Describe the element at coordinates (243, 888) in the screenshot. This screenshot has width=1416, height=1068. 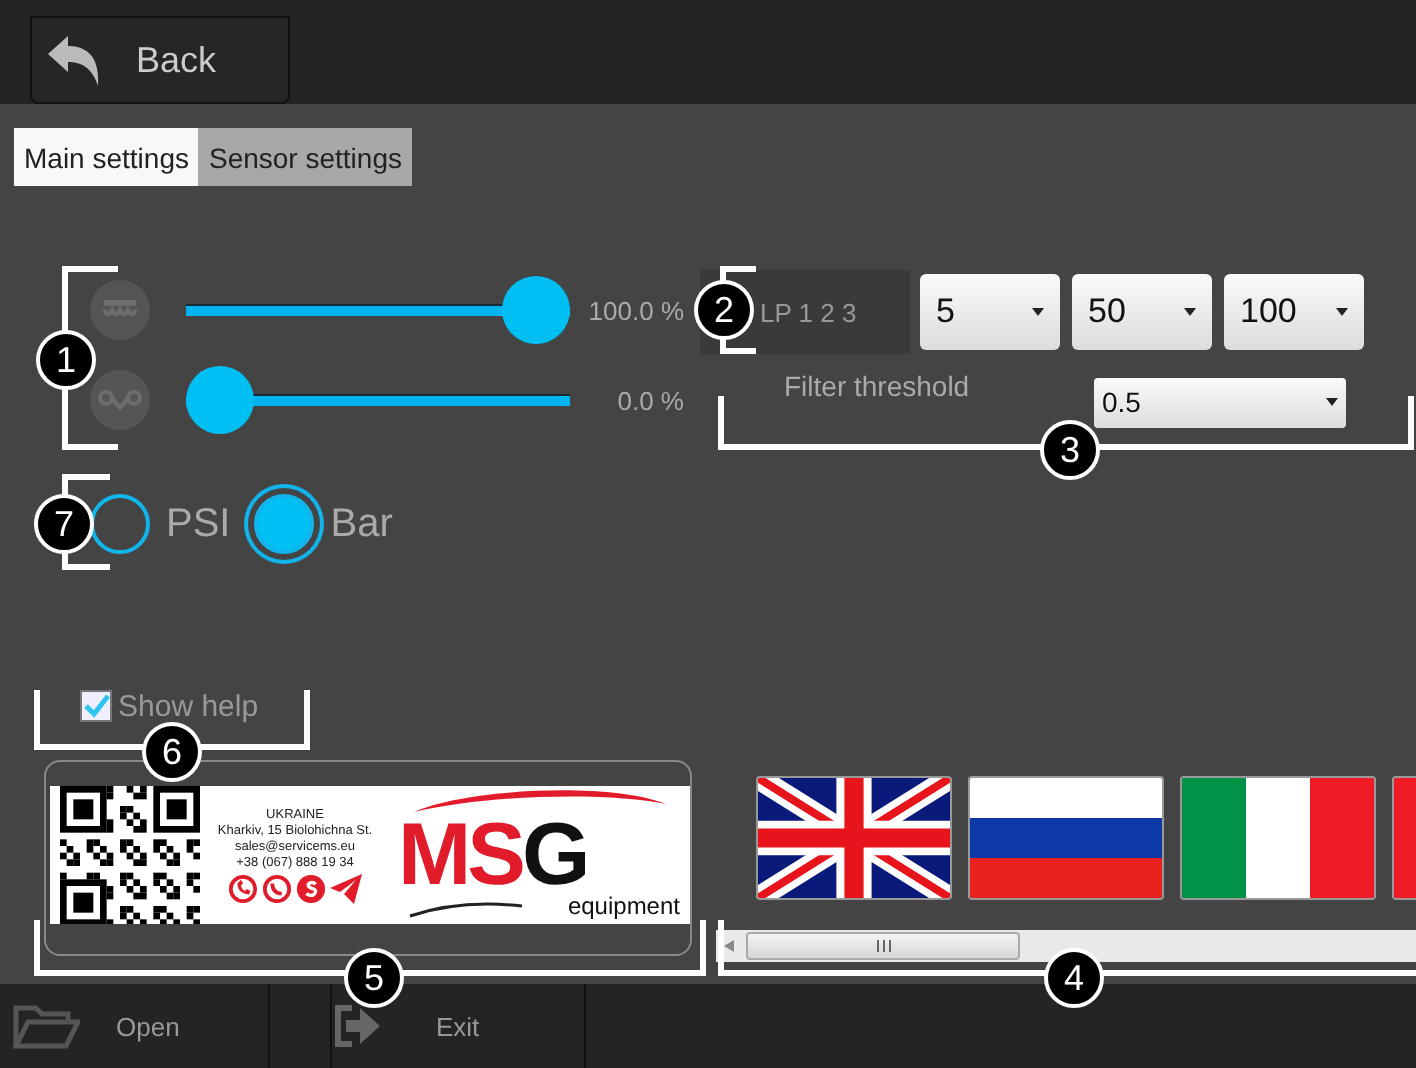
I see `phone-icon` at that location.